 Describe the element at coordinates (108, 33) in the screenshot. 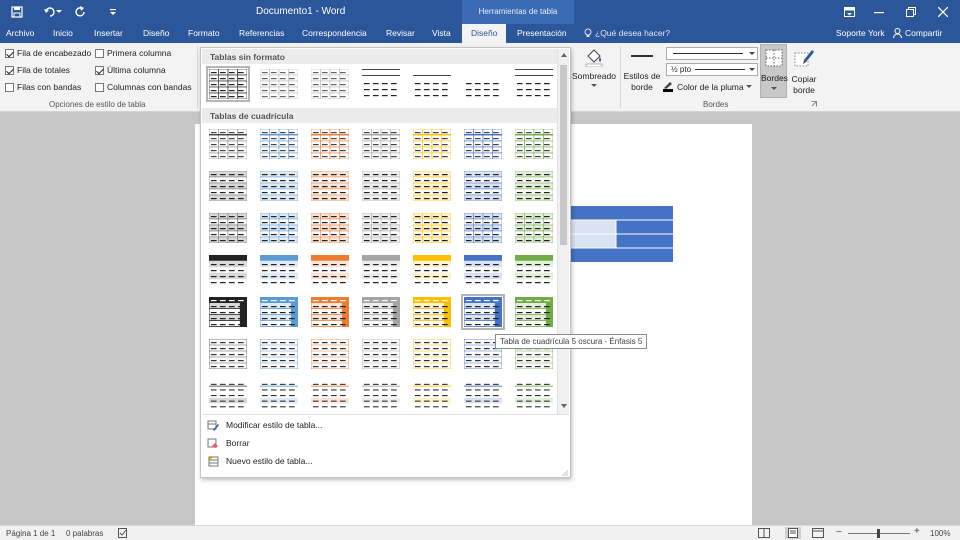

I see `tab-insert: Insertar` at that location.